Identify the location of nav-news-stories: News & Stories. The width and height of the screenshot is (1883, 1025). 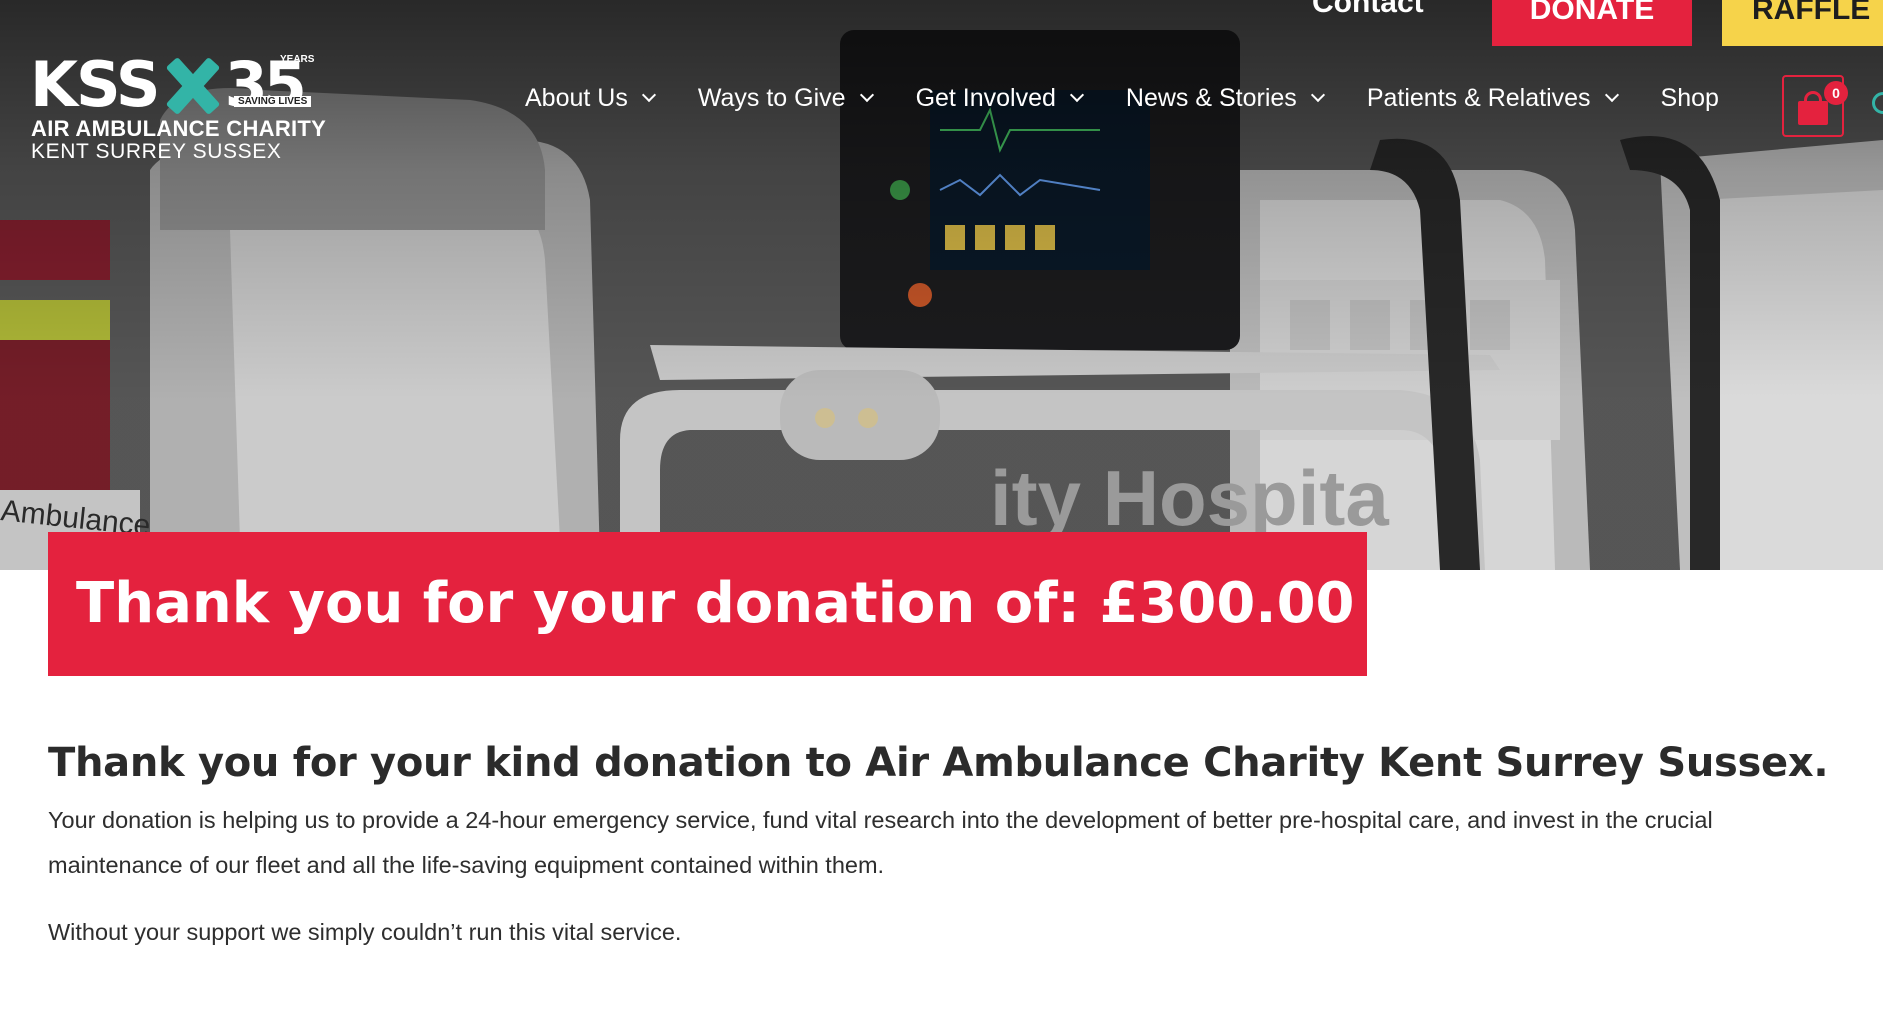
(1225, 98).